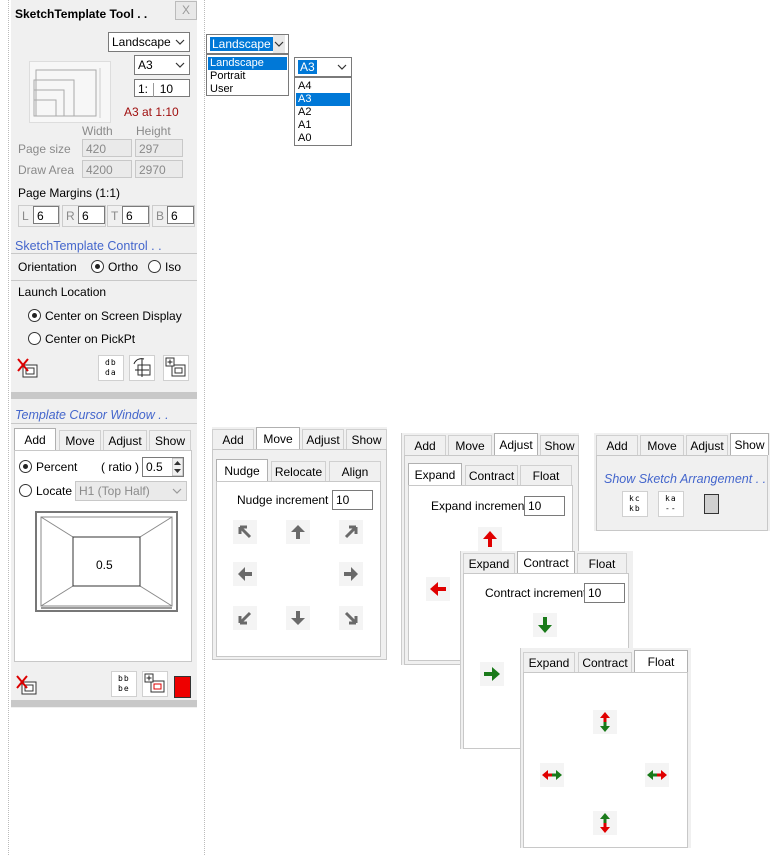  What do you see at coordinates (552, 775) in the screenshot?
I see `float-horizontal-left-button` at bounding box center [552, 775].